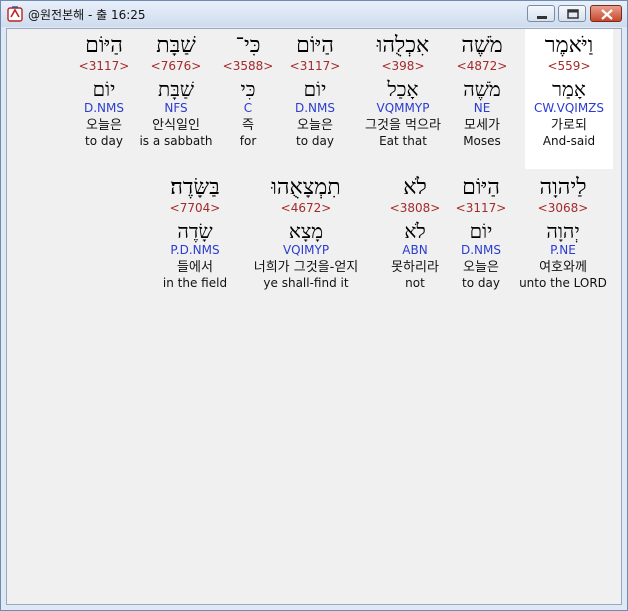  Describe the element at coordinates (415, 208) in the screenshot. I see `strong-number: <3808>` at that location.